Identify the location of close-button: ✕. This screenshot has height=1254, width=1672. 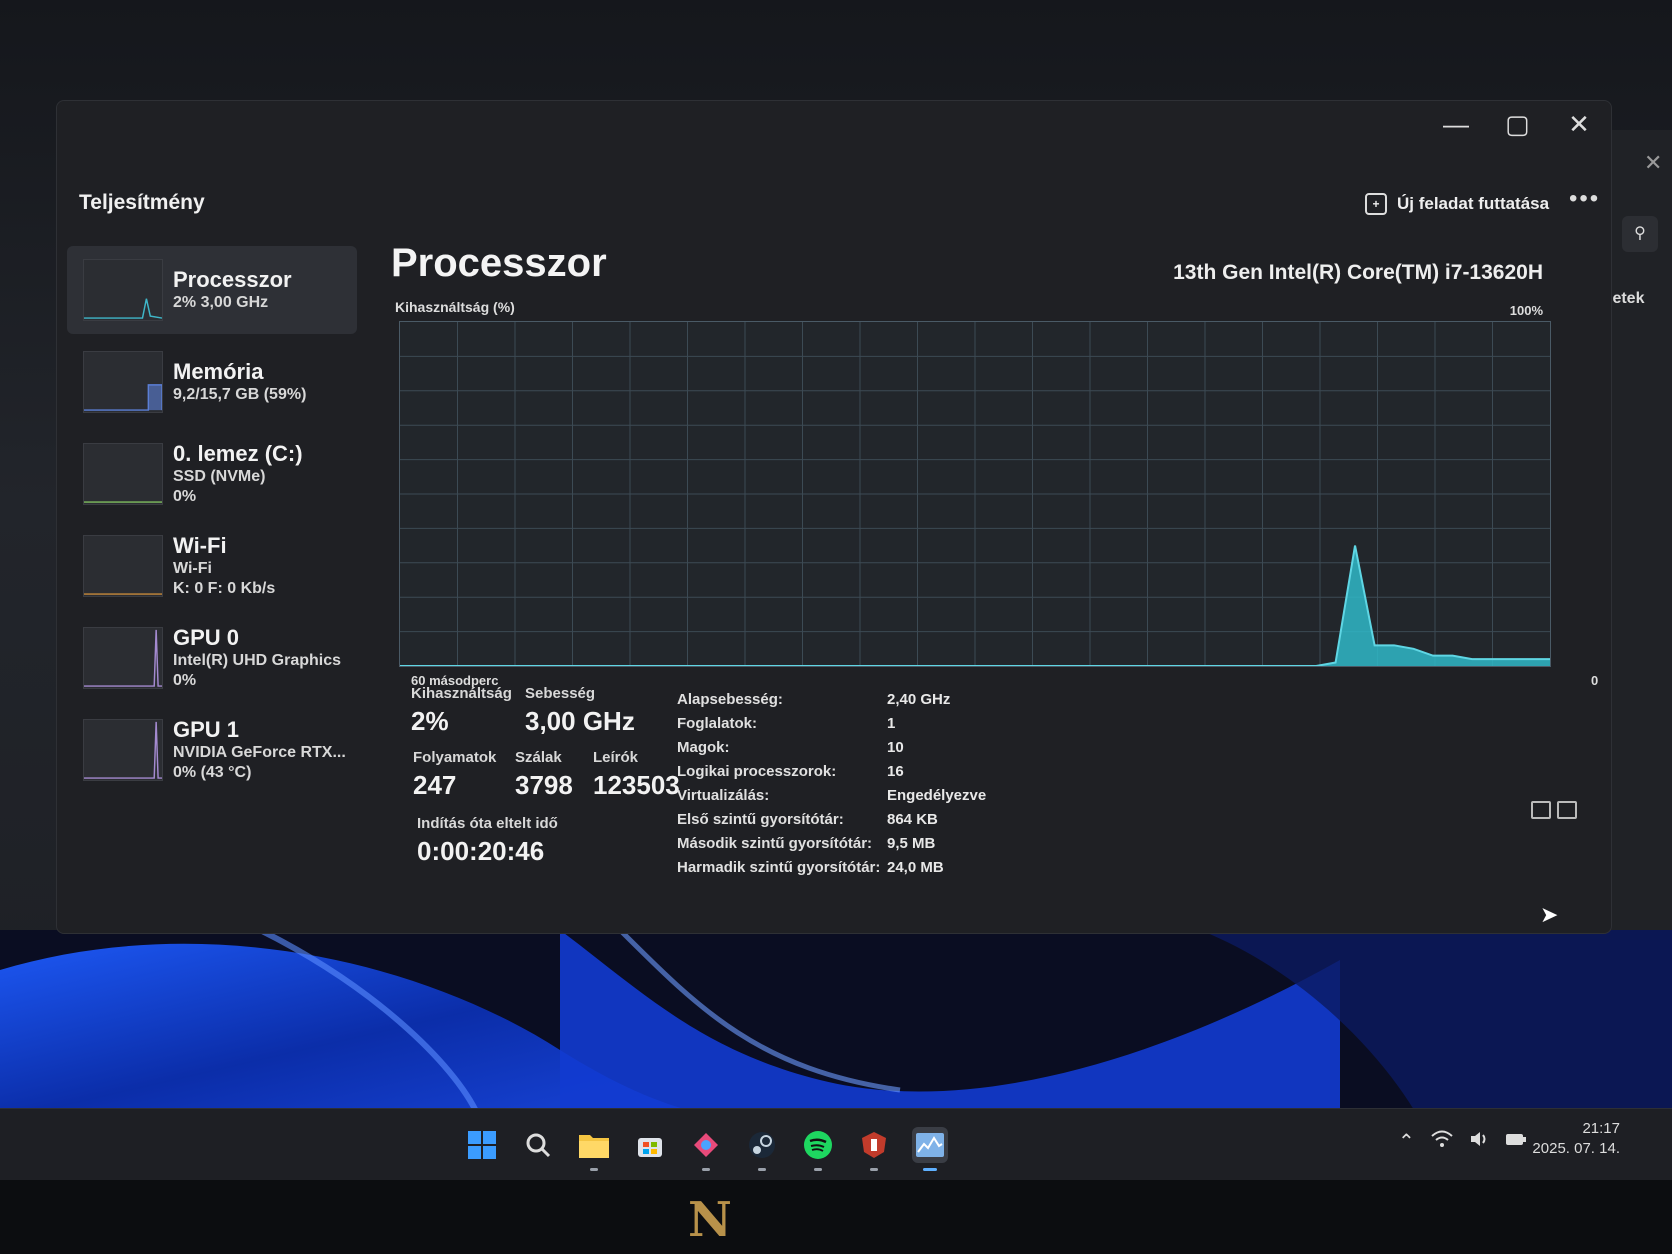
(1579, 124).